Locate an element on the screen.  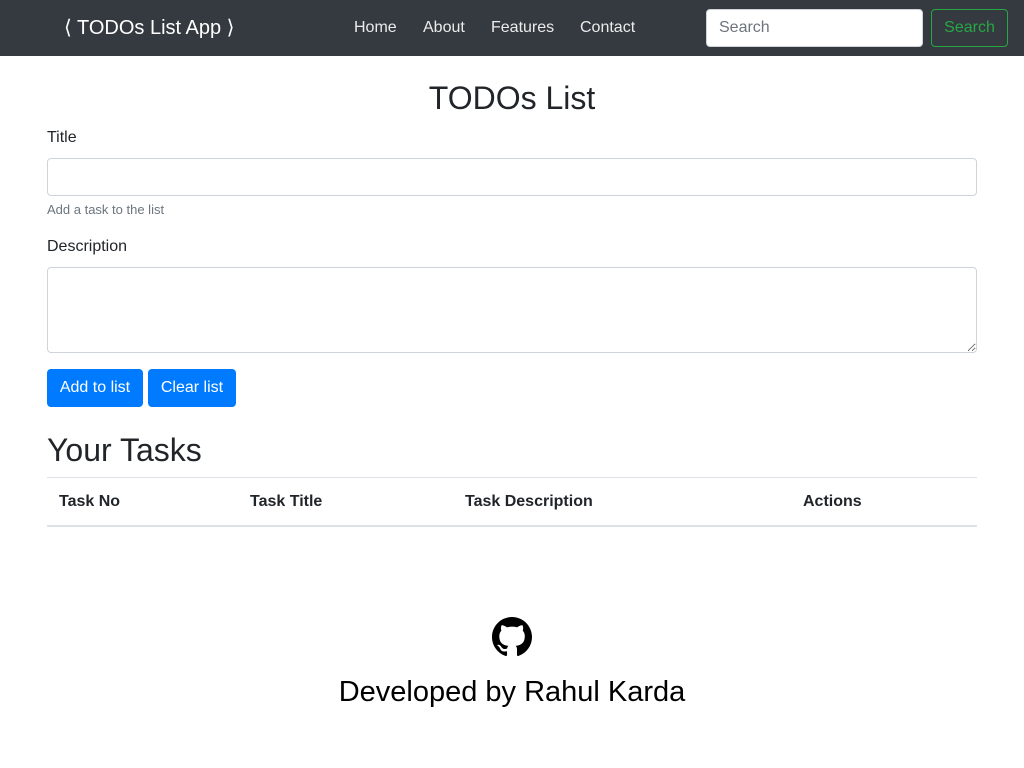
table-top-border is located at coordinates (512, 477).